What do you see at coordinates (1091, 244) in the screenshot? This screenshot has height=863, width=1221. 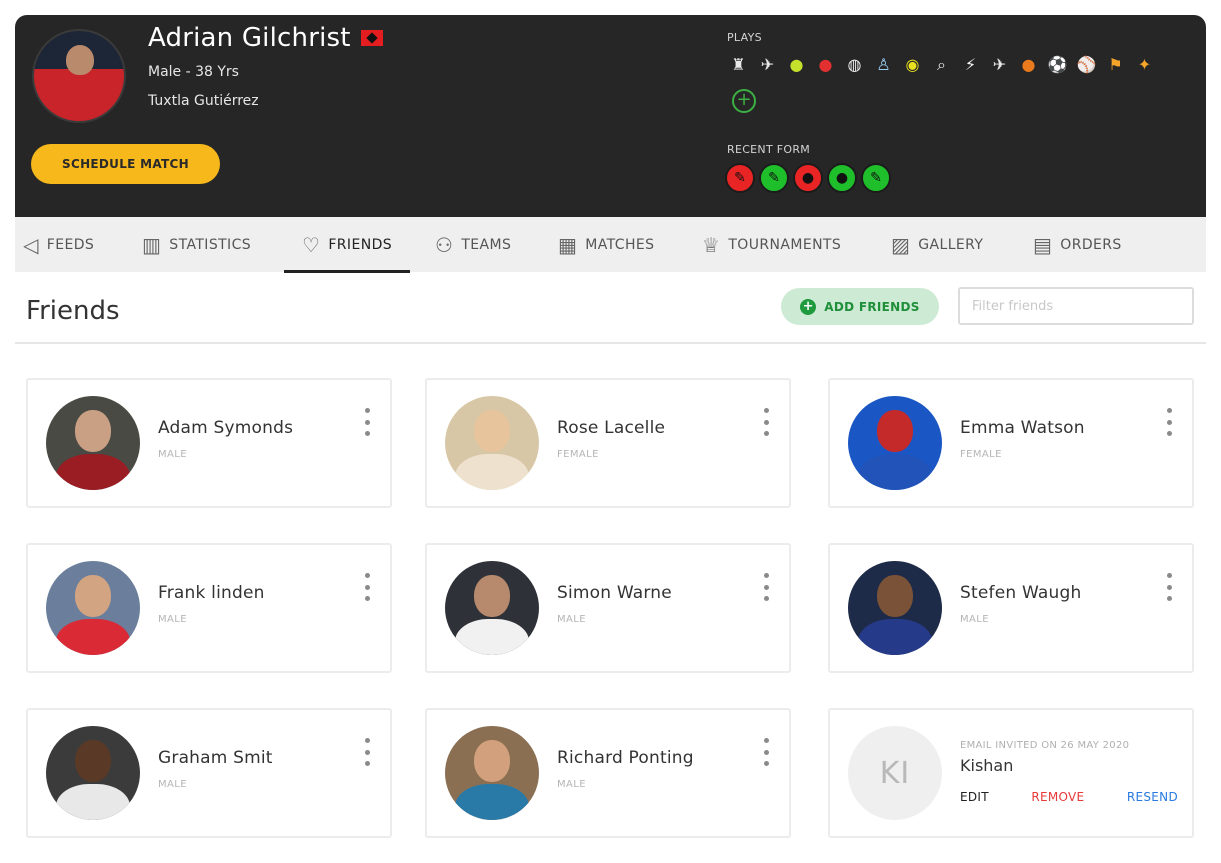 I see `tab-label: ORDERS` at bounding box center [1091, 244].